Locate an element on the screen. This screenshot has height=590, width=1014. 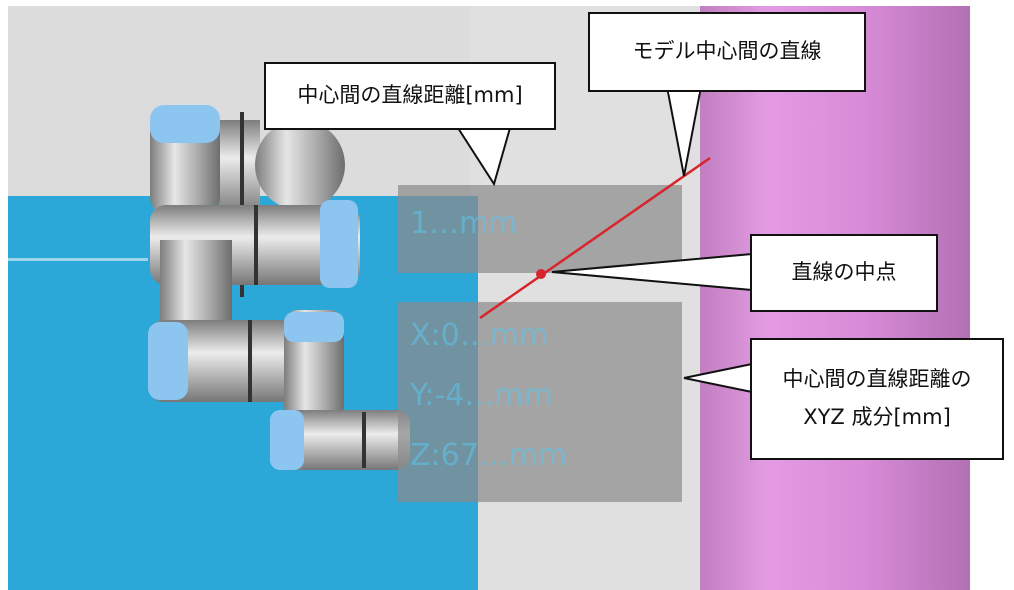
callout-center-distance: 中心間の直線距離[mm] is located at coordinates (410, 96).